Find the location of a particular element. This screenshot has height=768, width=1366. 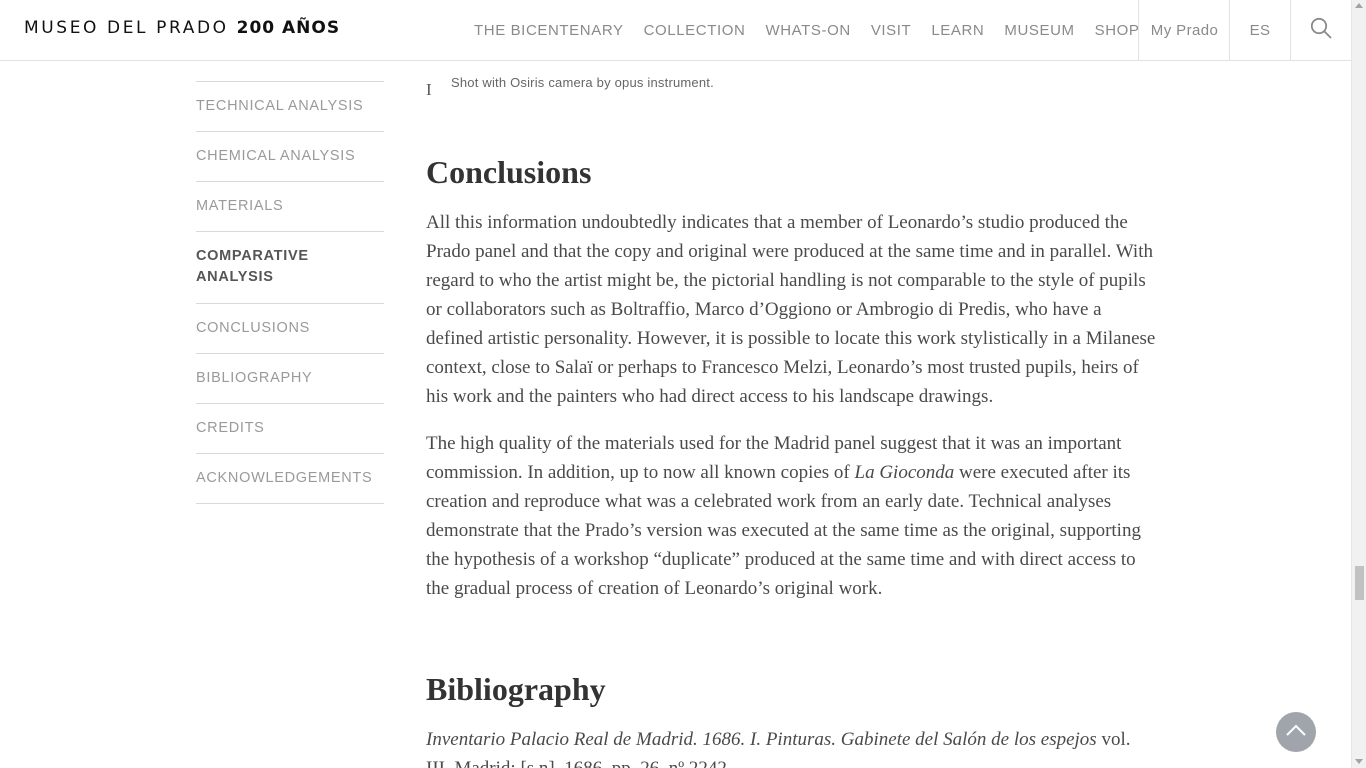

sidebar-item-materials: MATERIALS is located at coordinates (290, 207).